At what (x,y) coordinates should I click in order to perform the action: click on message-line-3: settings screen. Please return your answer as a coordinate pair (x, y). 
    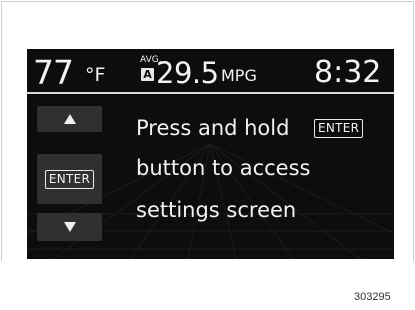
    Looking at the image, I should click on (216, 210).